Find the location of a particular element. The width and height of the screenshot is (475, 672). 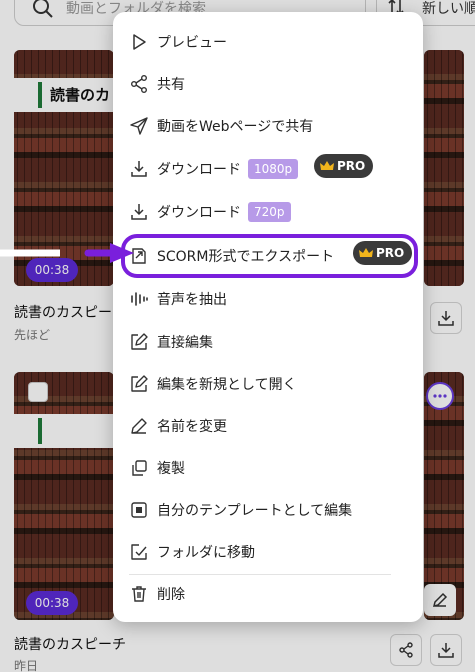

menu-item-preview: プレビュー is located at coordinates (268, 42).